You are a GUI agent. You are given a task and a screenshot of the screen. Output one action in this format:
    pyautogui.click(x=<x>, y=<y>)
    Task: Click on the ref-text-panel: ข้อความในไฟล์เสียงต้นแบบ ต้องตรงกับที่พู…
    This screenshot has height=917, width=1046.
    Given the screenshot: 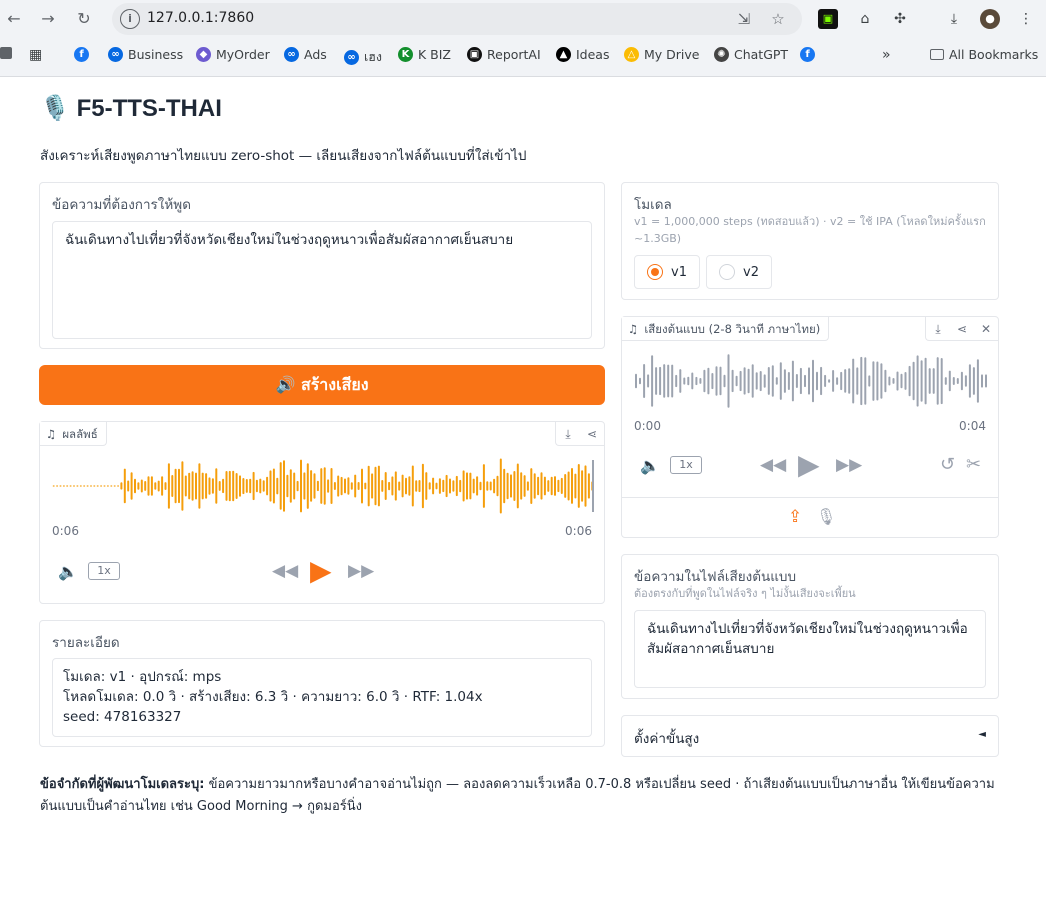 What is the action you would take?
    pyautogui.click(x=810, y=626)
    